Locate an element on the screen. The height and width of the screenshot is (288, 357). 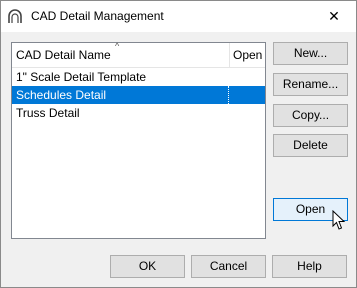
detail-name: 1" Scale Detail Template is located at coordinates (81, 77).